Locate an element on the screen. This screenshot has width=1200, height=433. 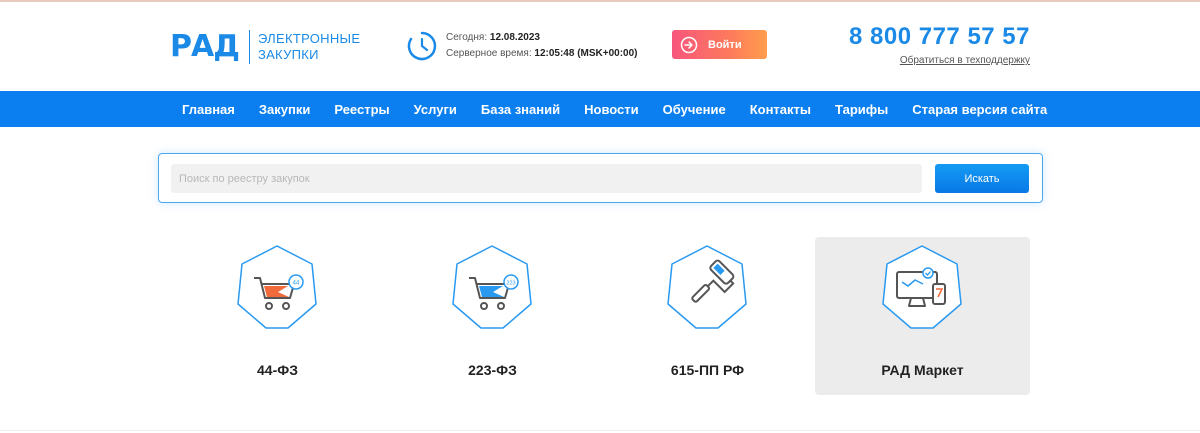
paint-roller-icon is located at coordinates (707, 287).